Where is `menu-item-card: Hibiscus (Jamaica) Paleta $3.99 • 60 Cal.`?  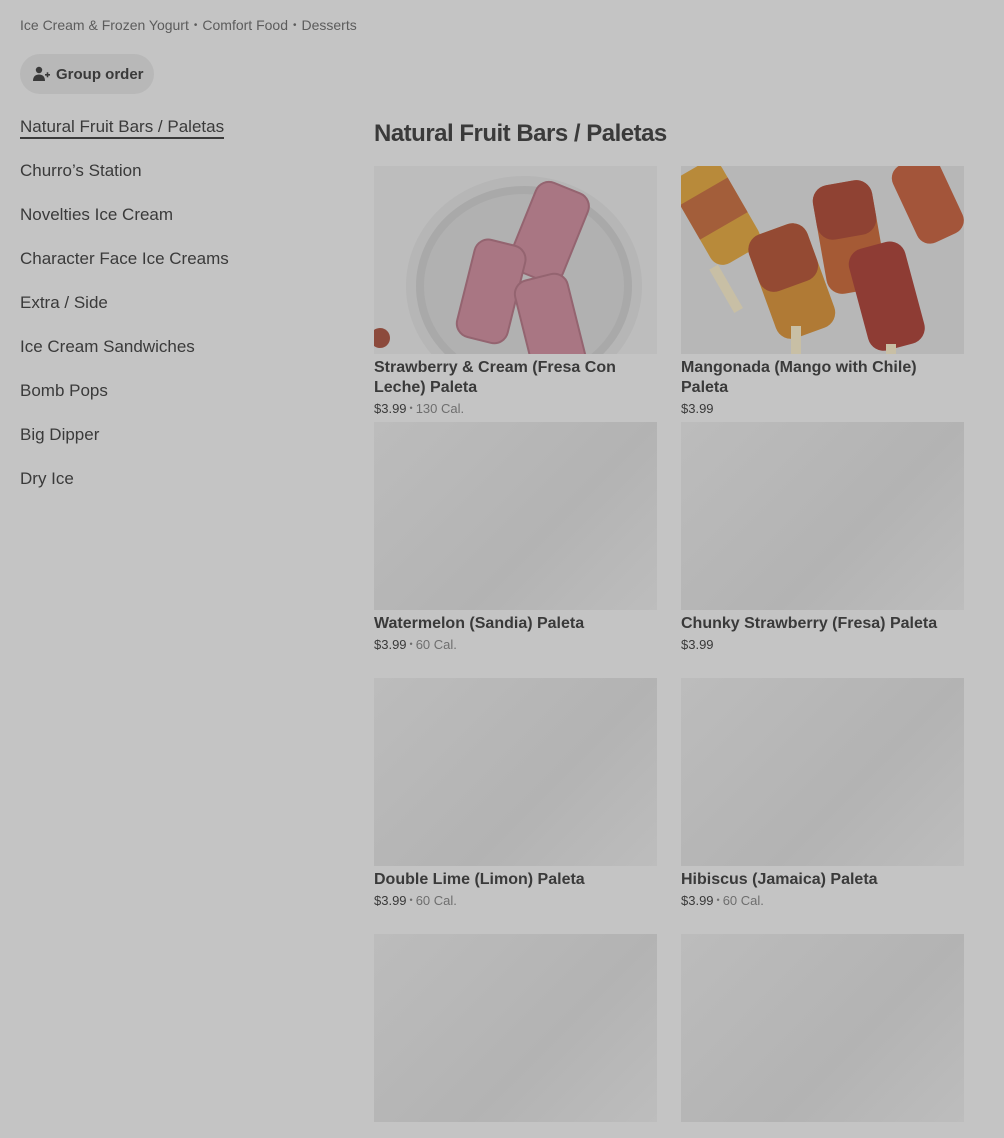
menu-item-card: Hibiscus (Jamaica) Paleta $3.99 • 60 Cal. is located at coordinates (822, 806).